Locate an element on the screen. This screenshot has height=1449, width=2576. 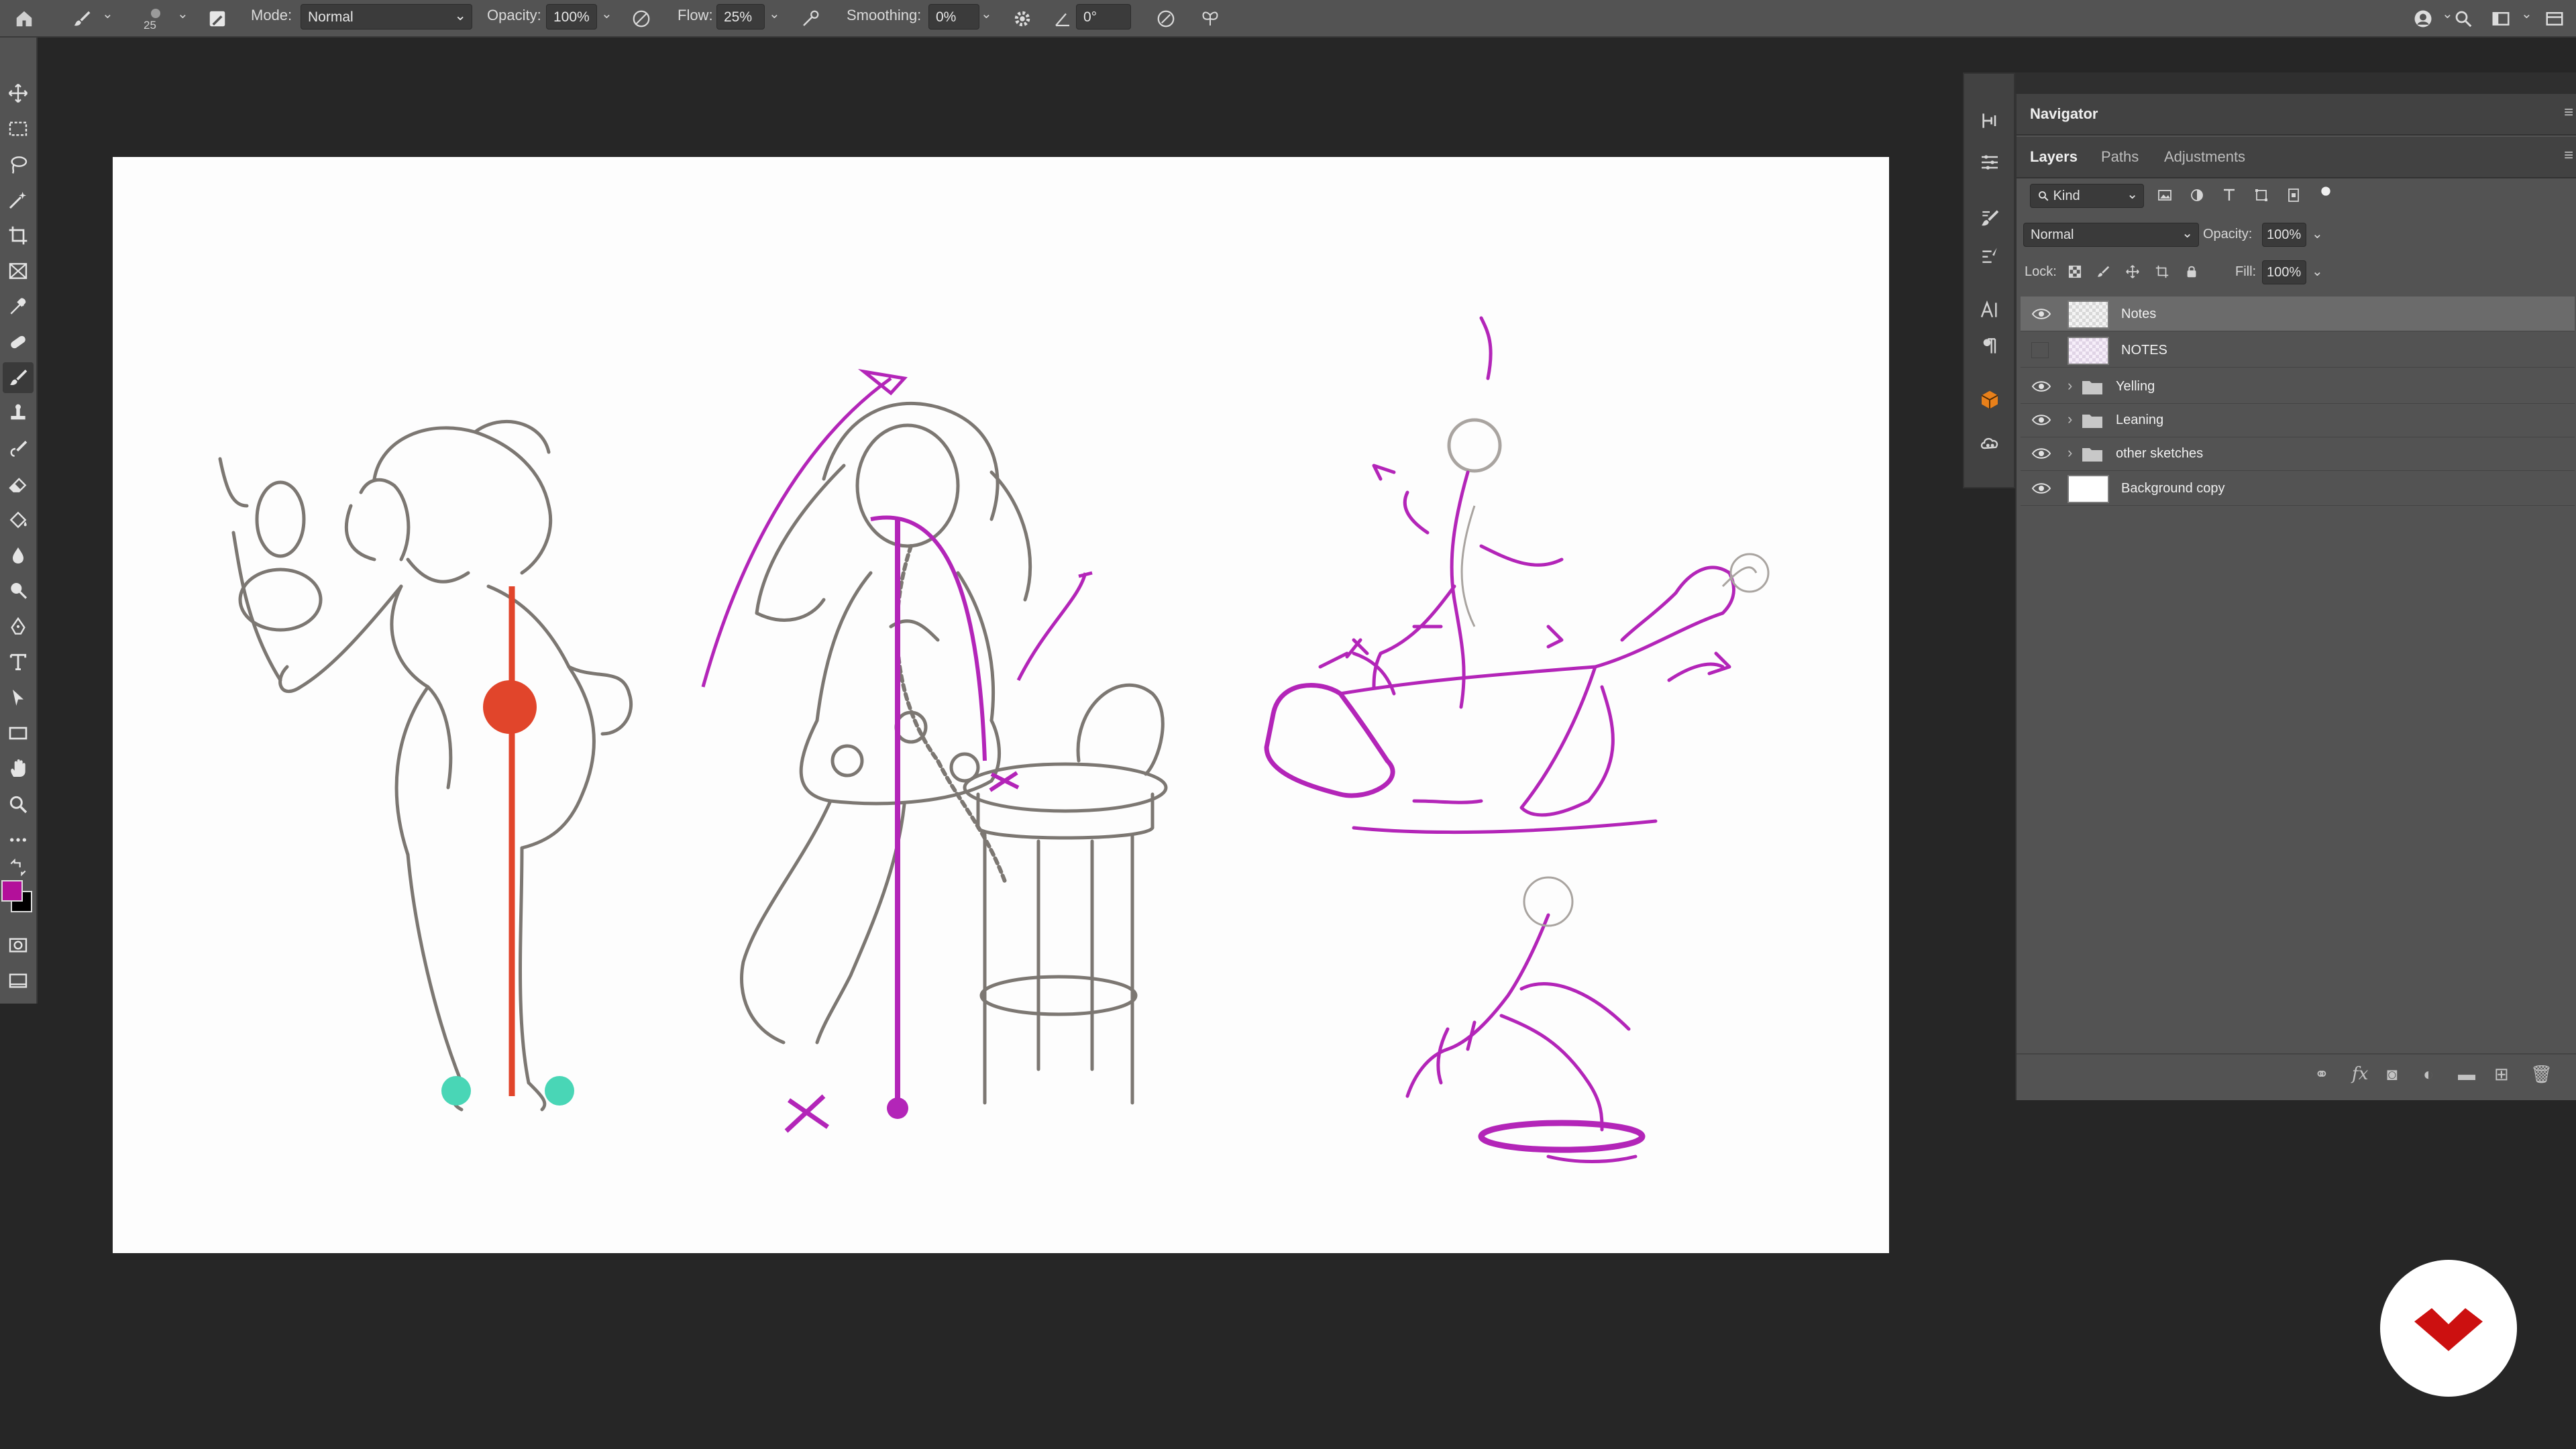
symmetry-butterfly-icon is located at coordinates (1210, 19).